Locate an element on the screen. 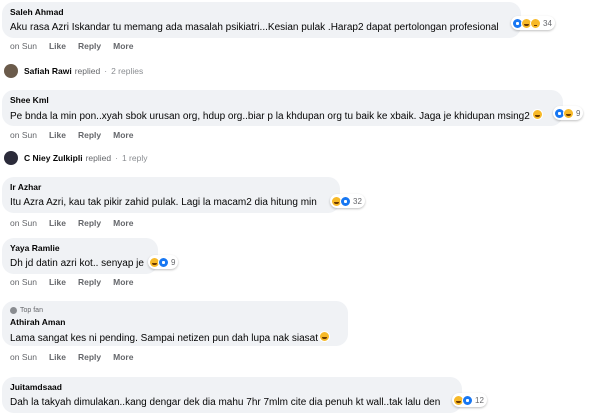  top-fan-label: Top fan is located at coordinates (31, 310).